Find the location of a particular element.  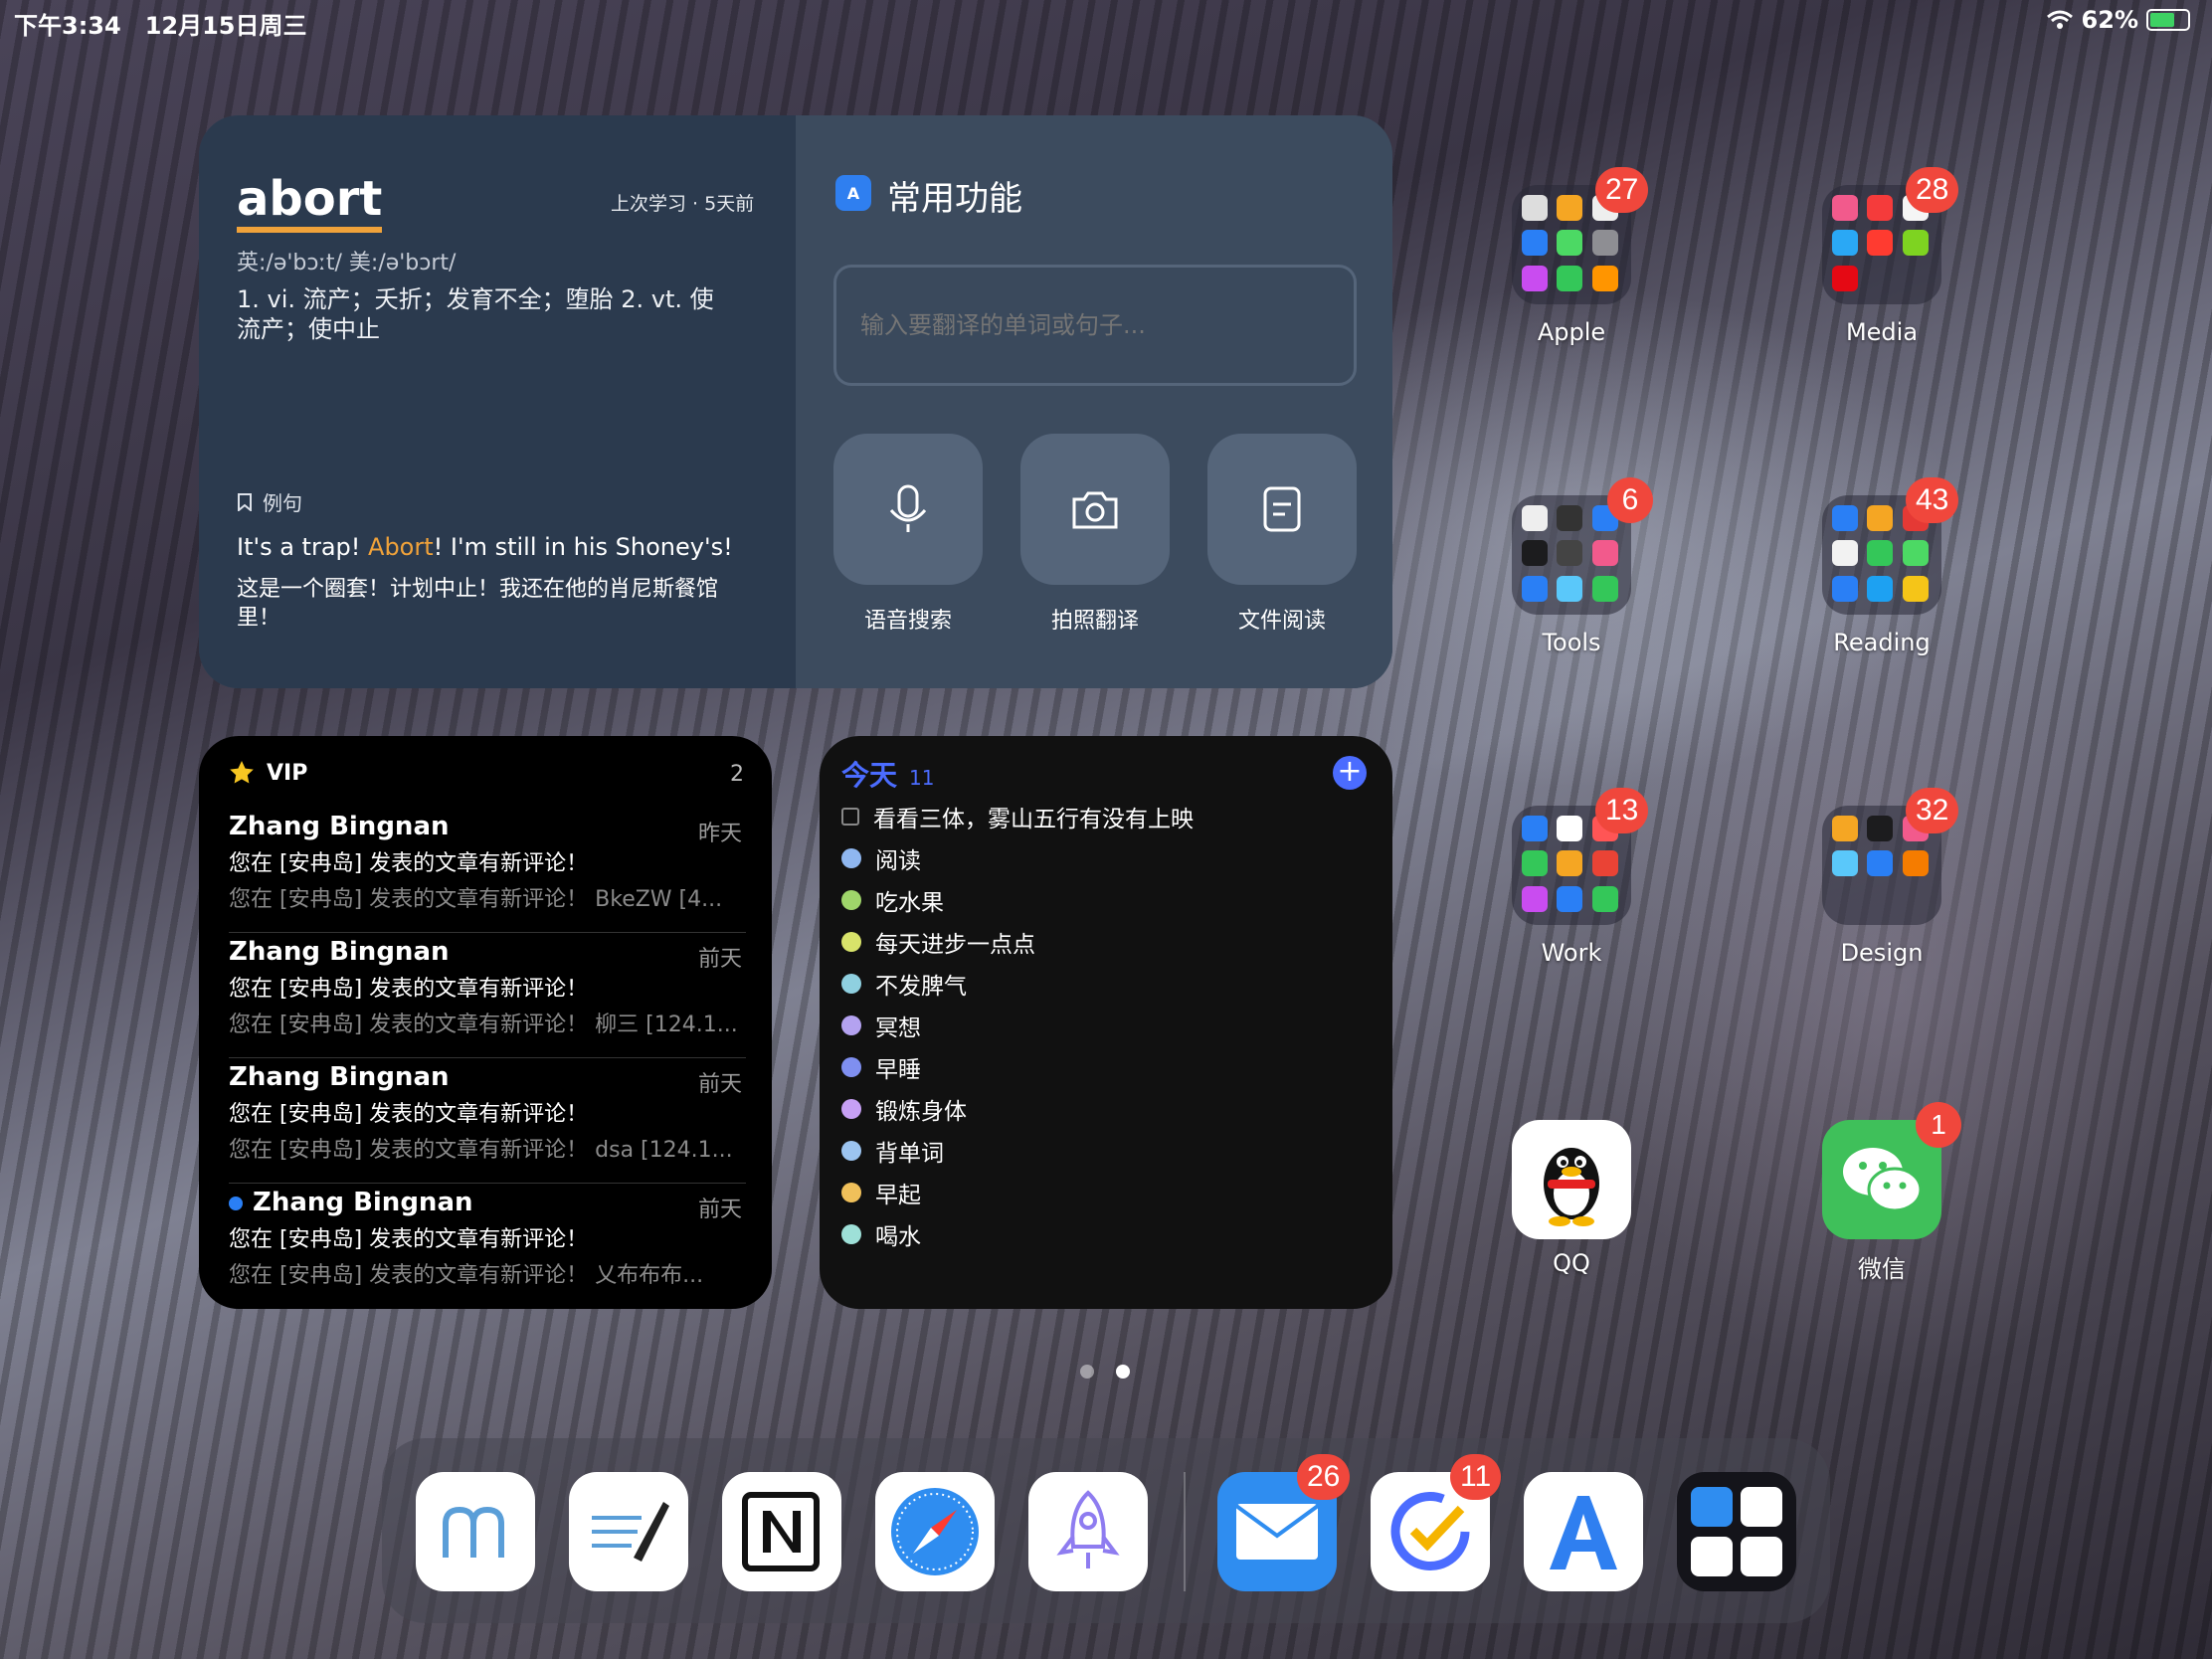

todo-item: 背单词 is located at coordinates (892, 1151).